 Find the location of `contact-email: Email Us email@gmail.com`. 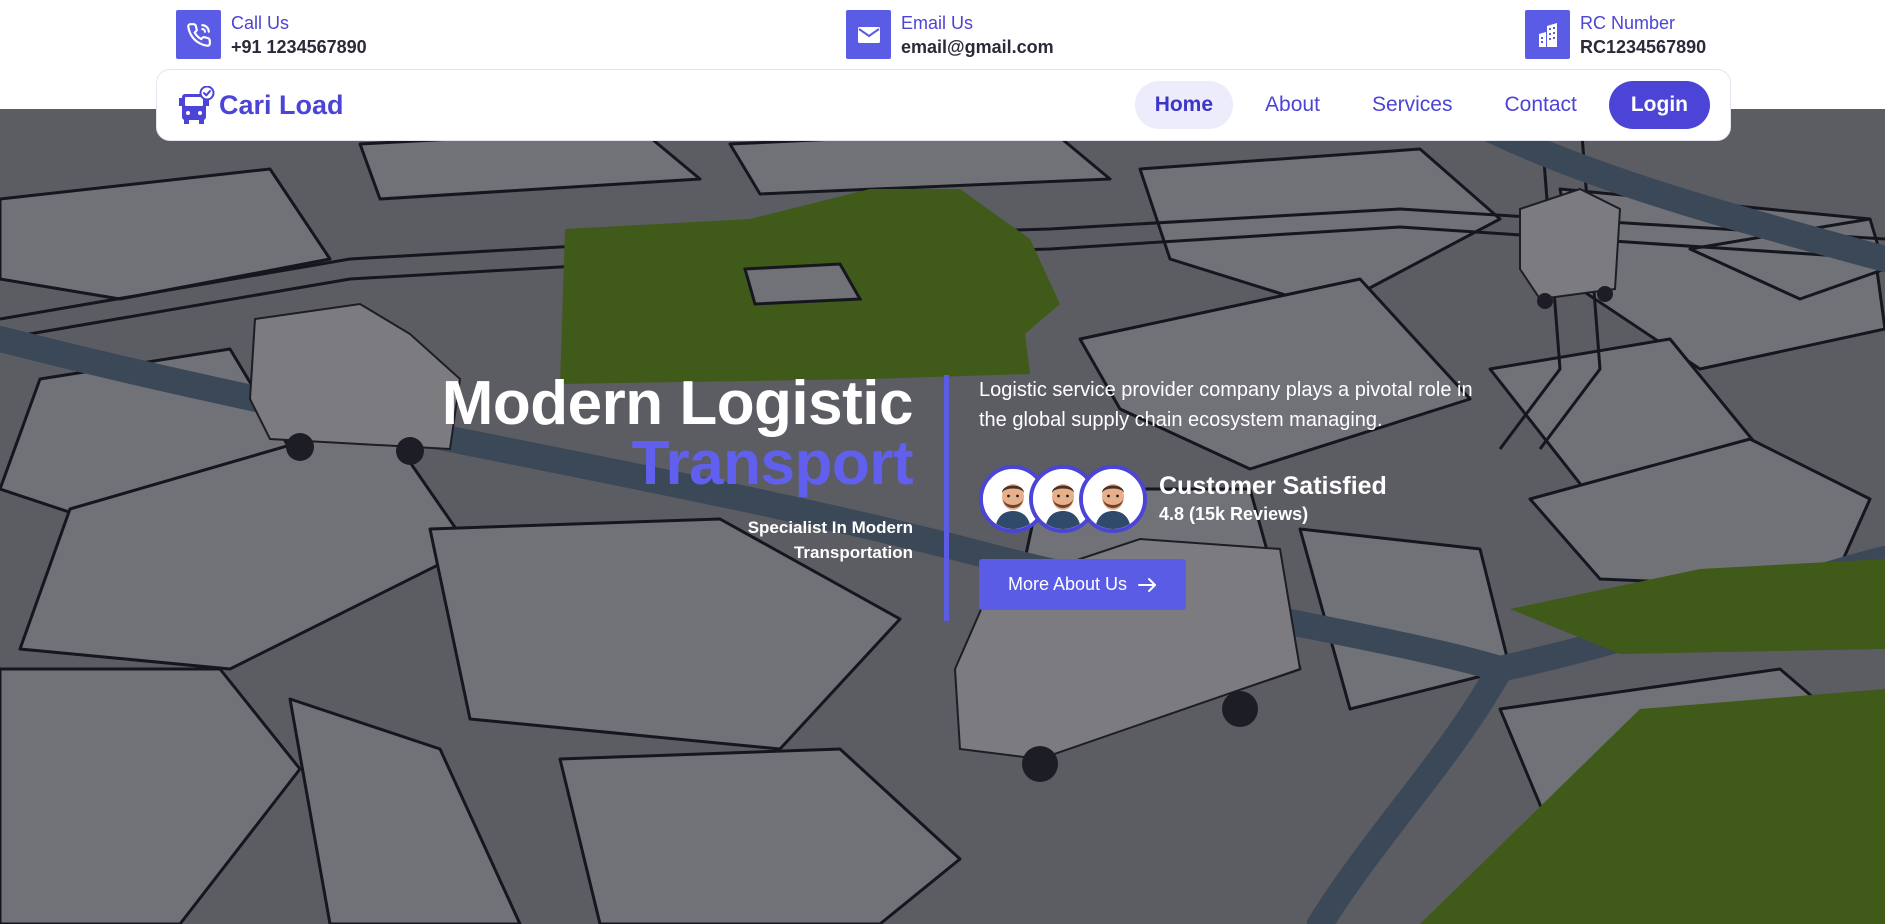

contact-email: Email Us email@gmail.com is located at coordinates (950, 34).